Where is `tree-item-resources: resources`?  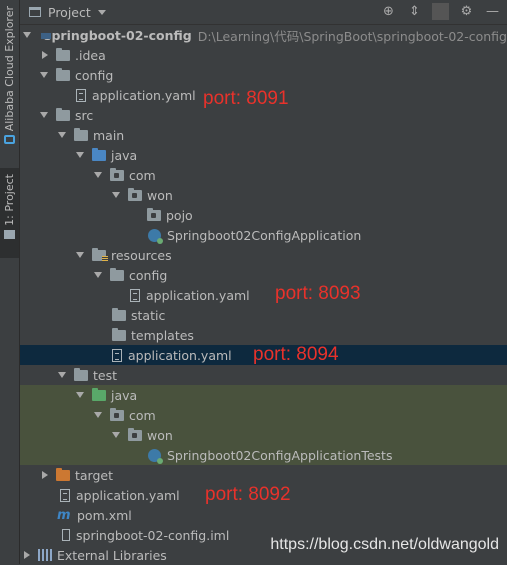
tree-item-resources: resources is located at coordinates (263, 255).